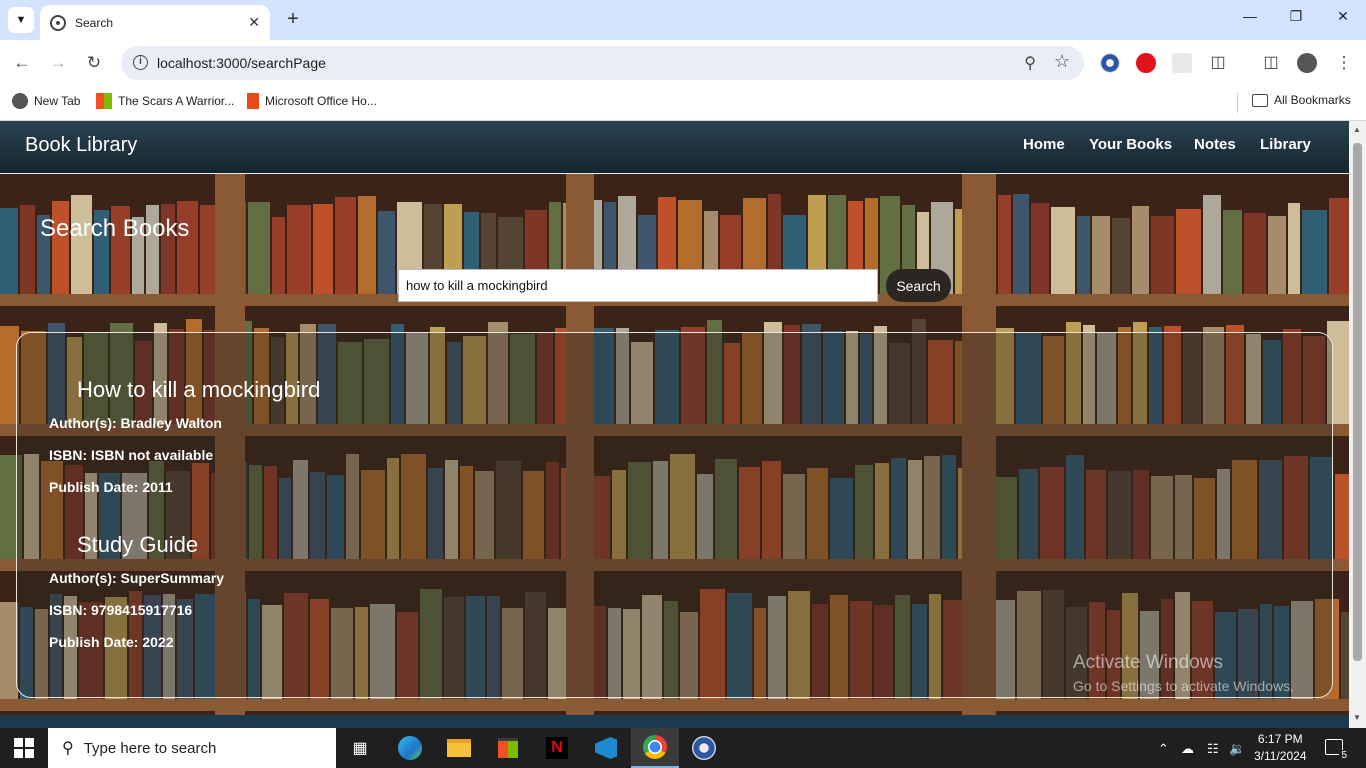 This screenshot has height=768, width=1366. Describe the element at coordinates (1271, 63) in the screenshot. I see `side-panel-icon: ◫` at that location.